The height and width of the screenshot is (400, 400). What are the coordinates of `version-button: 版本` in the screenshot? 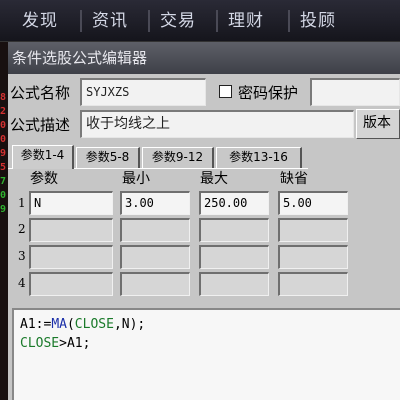 It's located at (378, 124).